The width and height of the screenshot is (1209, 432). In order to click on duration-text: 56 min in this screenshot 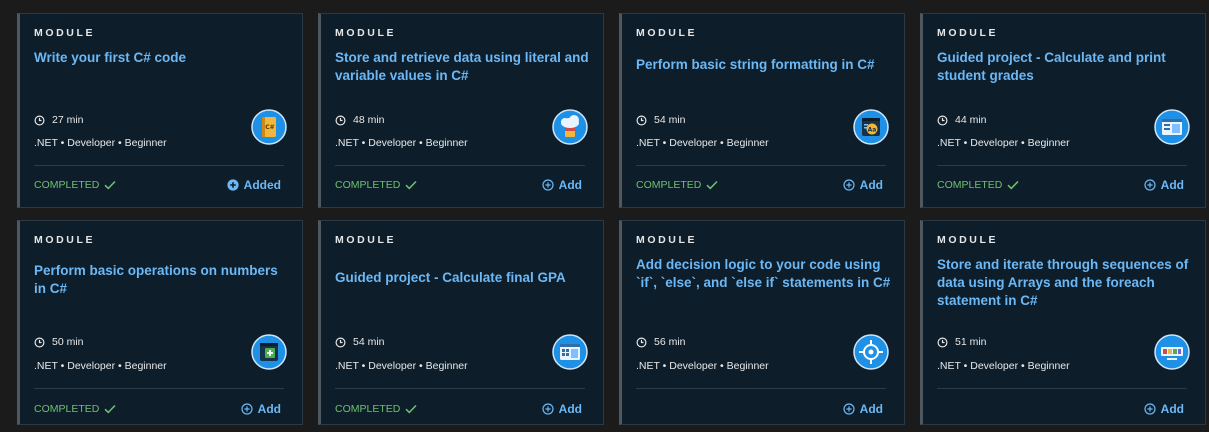, I will do `click(670, 342)`.